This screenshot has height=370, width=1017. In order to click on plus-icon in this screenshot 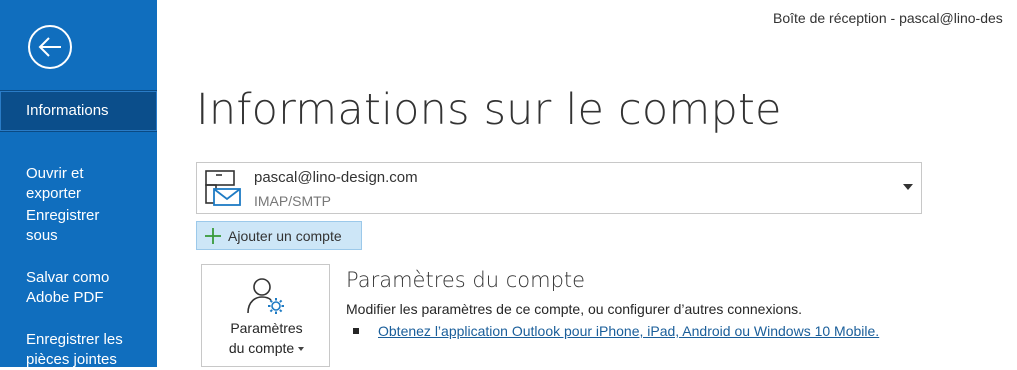, I will do `click(213, 235)`.